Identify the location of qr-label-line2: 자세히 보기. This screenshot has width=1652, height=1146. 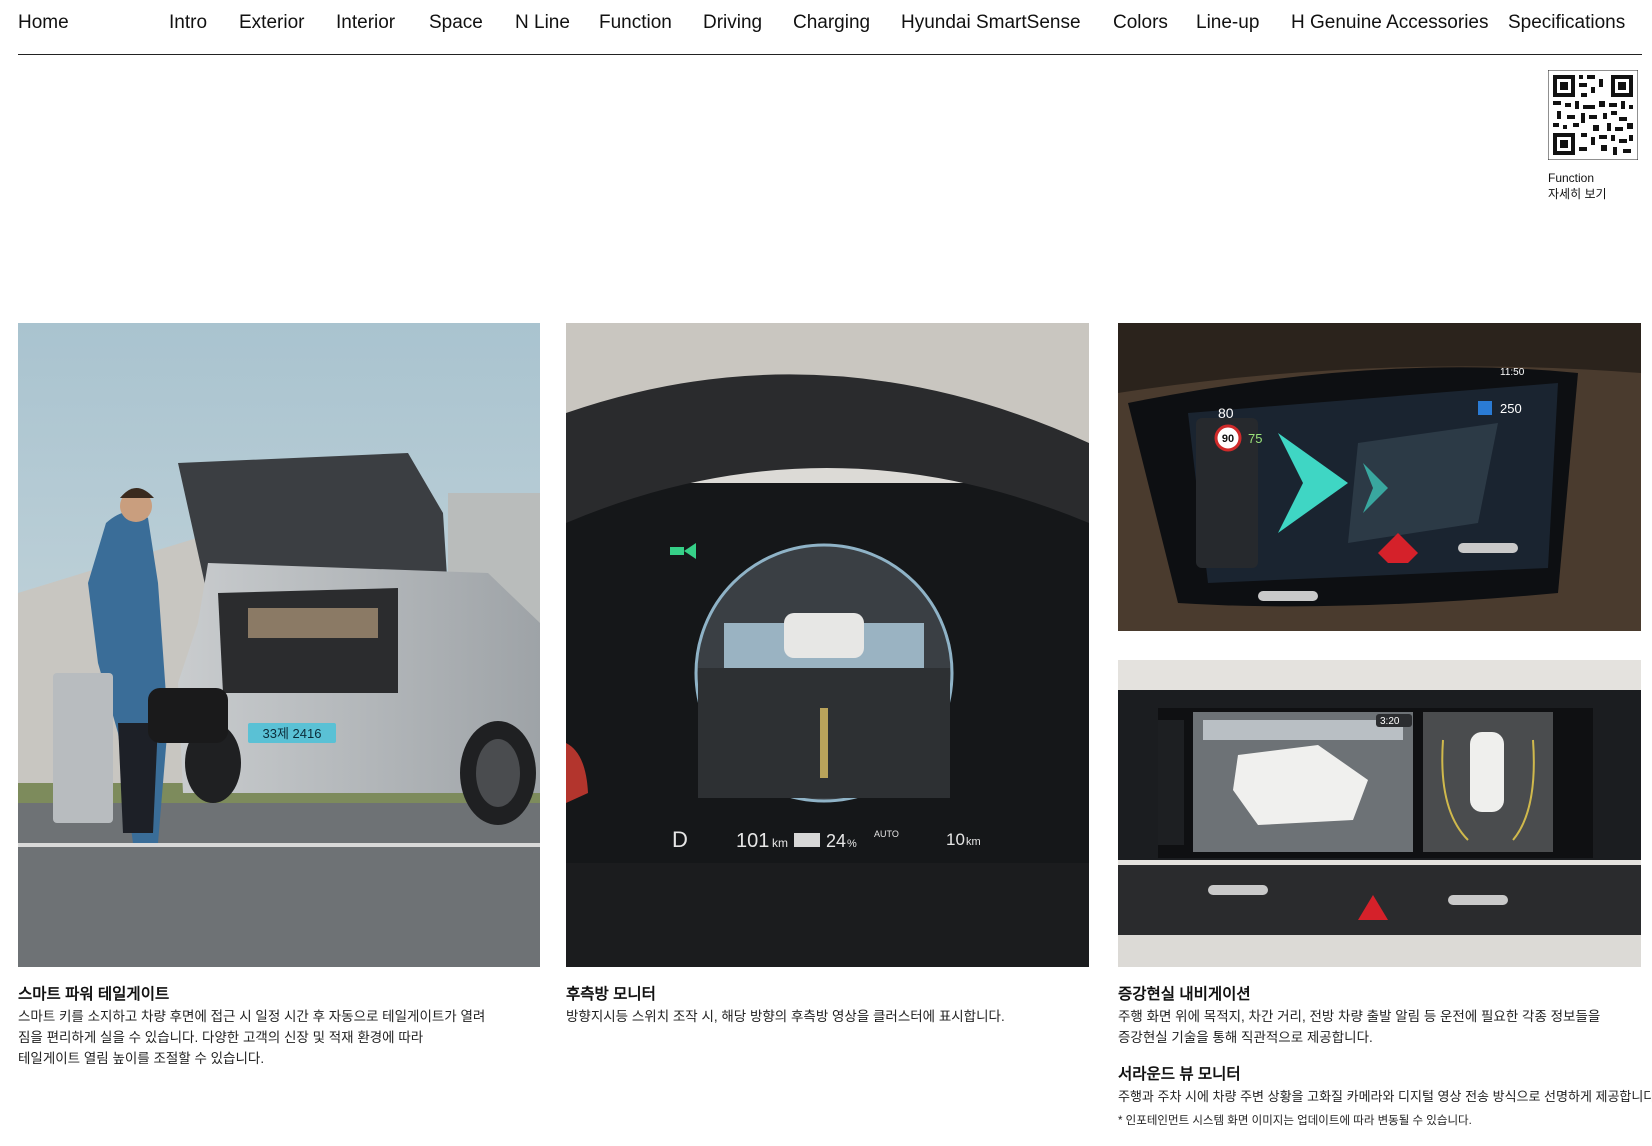
(1577, 194).